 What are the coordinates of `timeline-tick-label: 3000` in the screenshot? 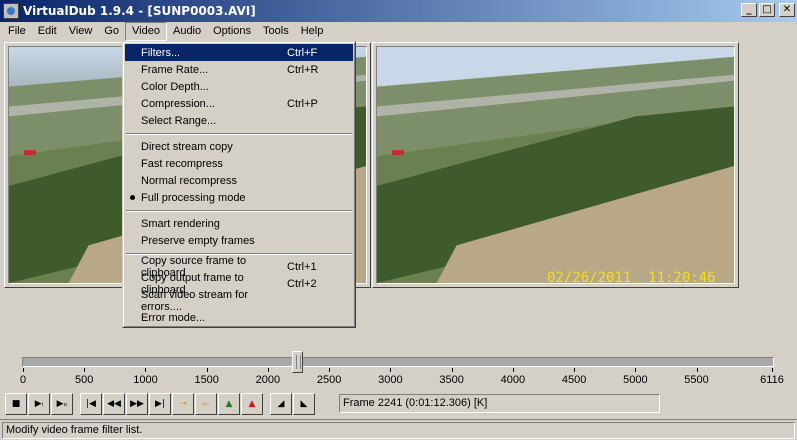 It's located at (390, 380).